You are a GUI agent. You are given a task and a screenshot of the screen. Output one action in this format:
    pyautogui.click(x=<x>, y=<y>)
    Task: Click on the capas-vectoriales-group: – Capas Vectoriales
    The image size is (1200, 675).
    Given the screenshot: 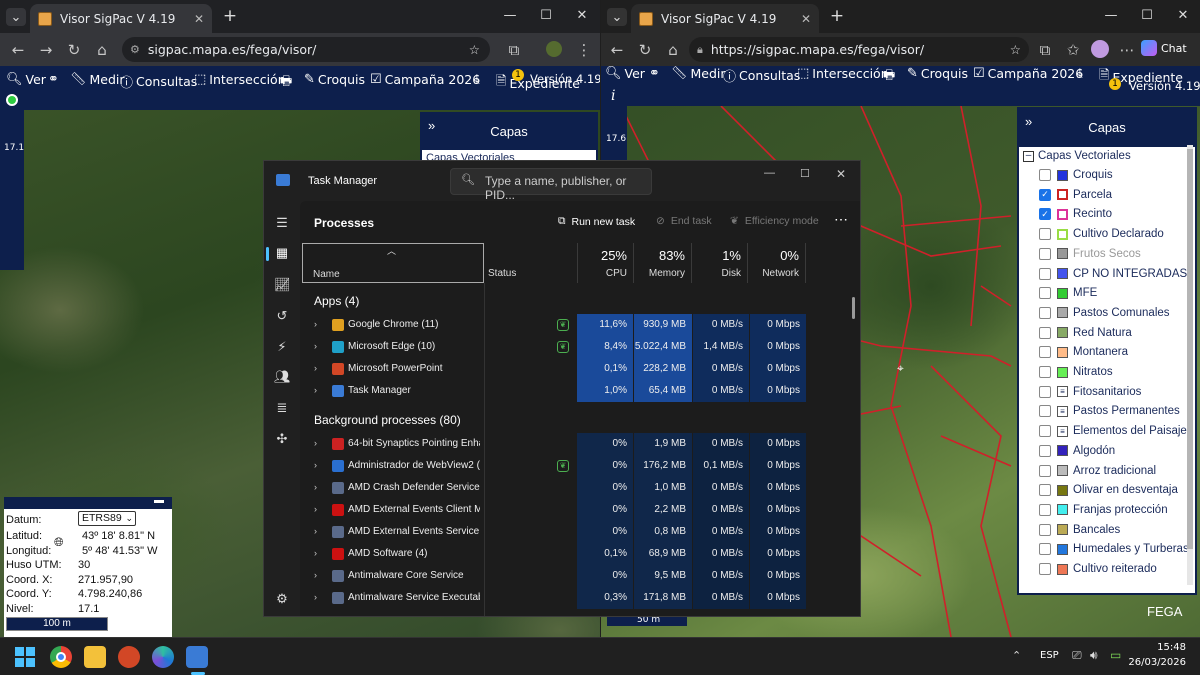 What is the action you would take?
    pyautogui.click(x=1077, y=156)
    